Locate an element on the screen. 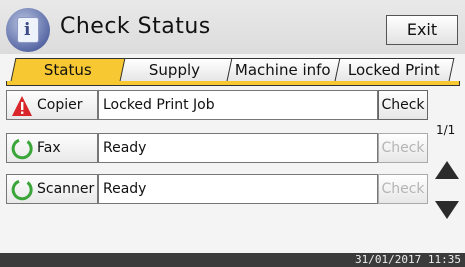  tab-bar: Locked Print Machine info Supply Status is located at coordinates (232, 70).